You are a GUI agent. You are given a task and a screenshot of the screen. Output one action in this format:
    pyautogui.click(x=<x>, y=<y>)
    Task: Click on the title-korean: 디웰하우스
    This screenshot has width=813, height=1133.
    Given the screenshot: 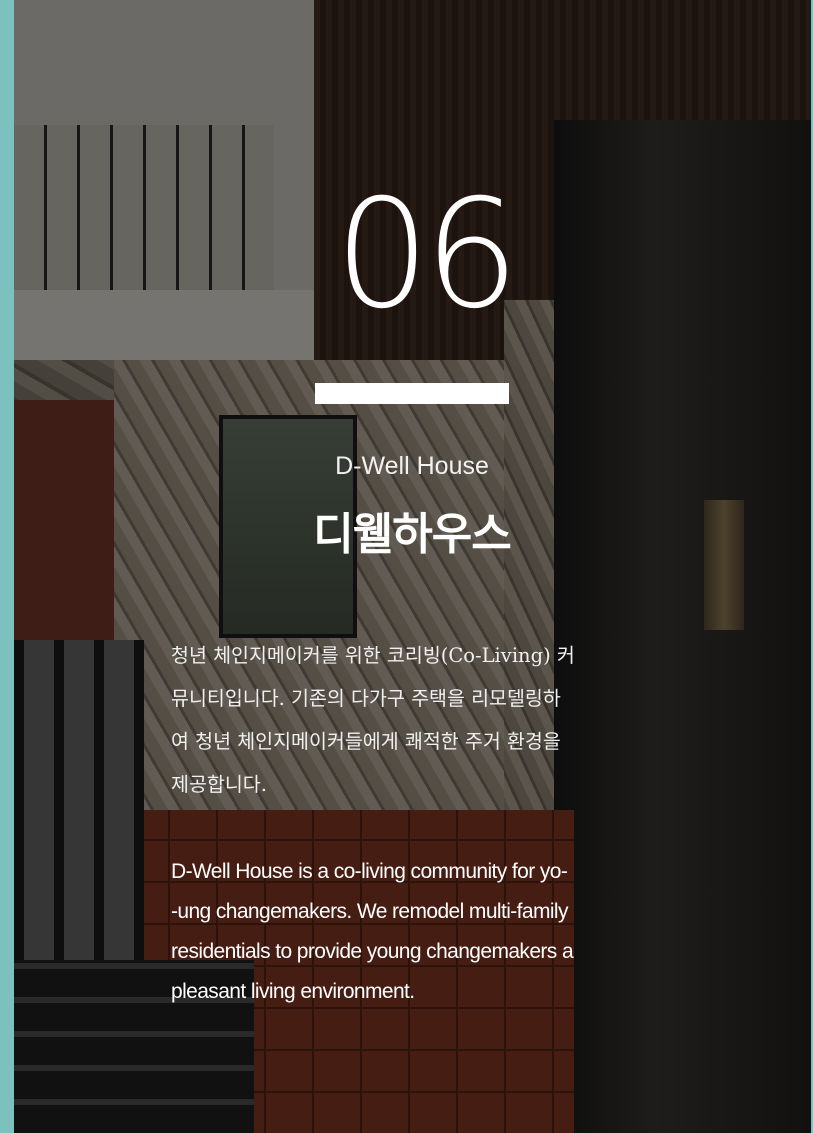 What is the action you would take?
    pyautogui.click(x=412, y=534)
    